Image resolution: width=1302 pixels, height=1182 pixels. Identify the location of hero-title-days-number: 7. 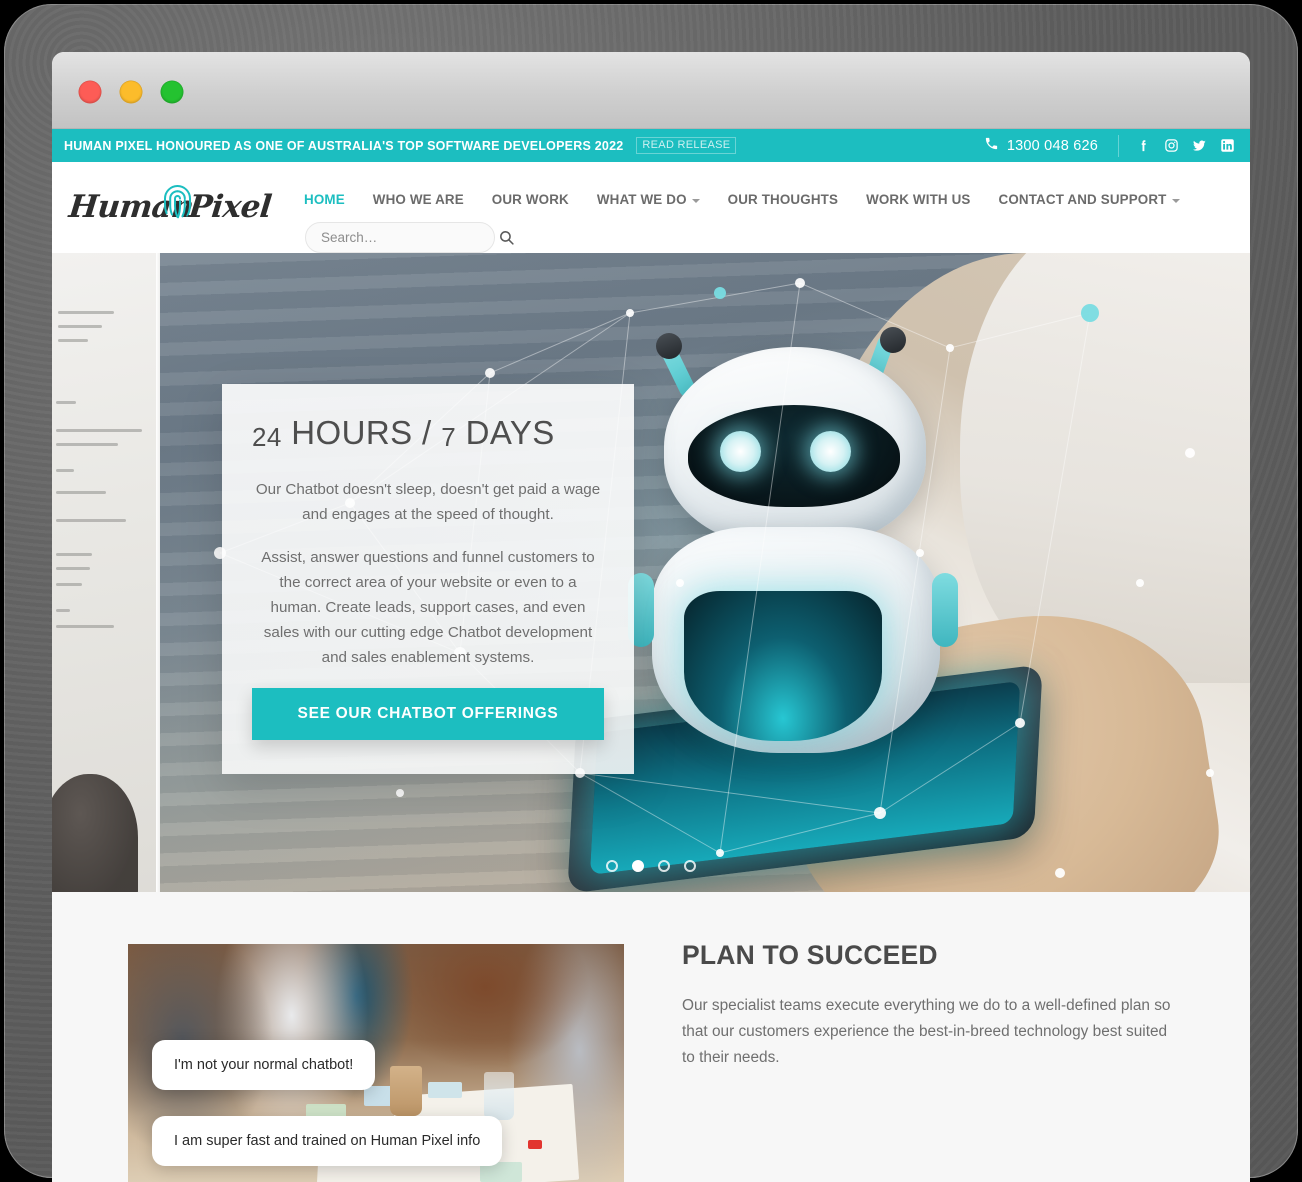
(449, 437).